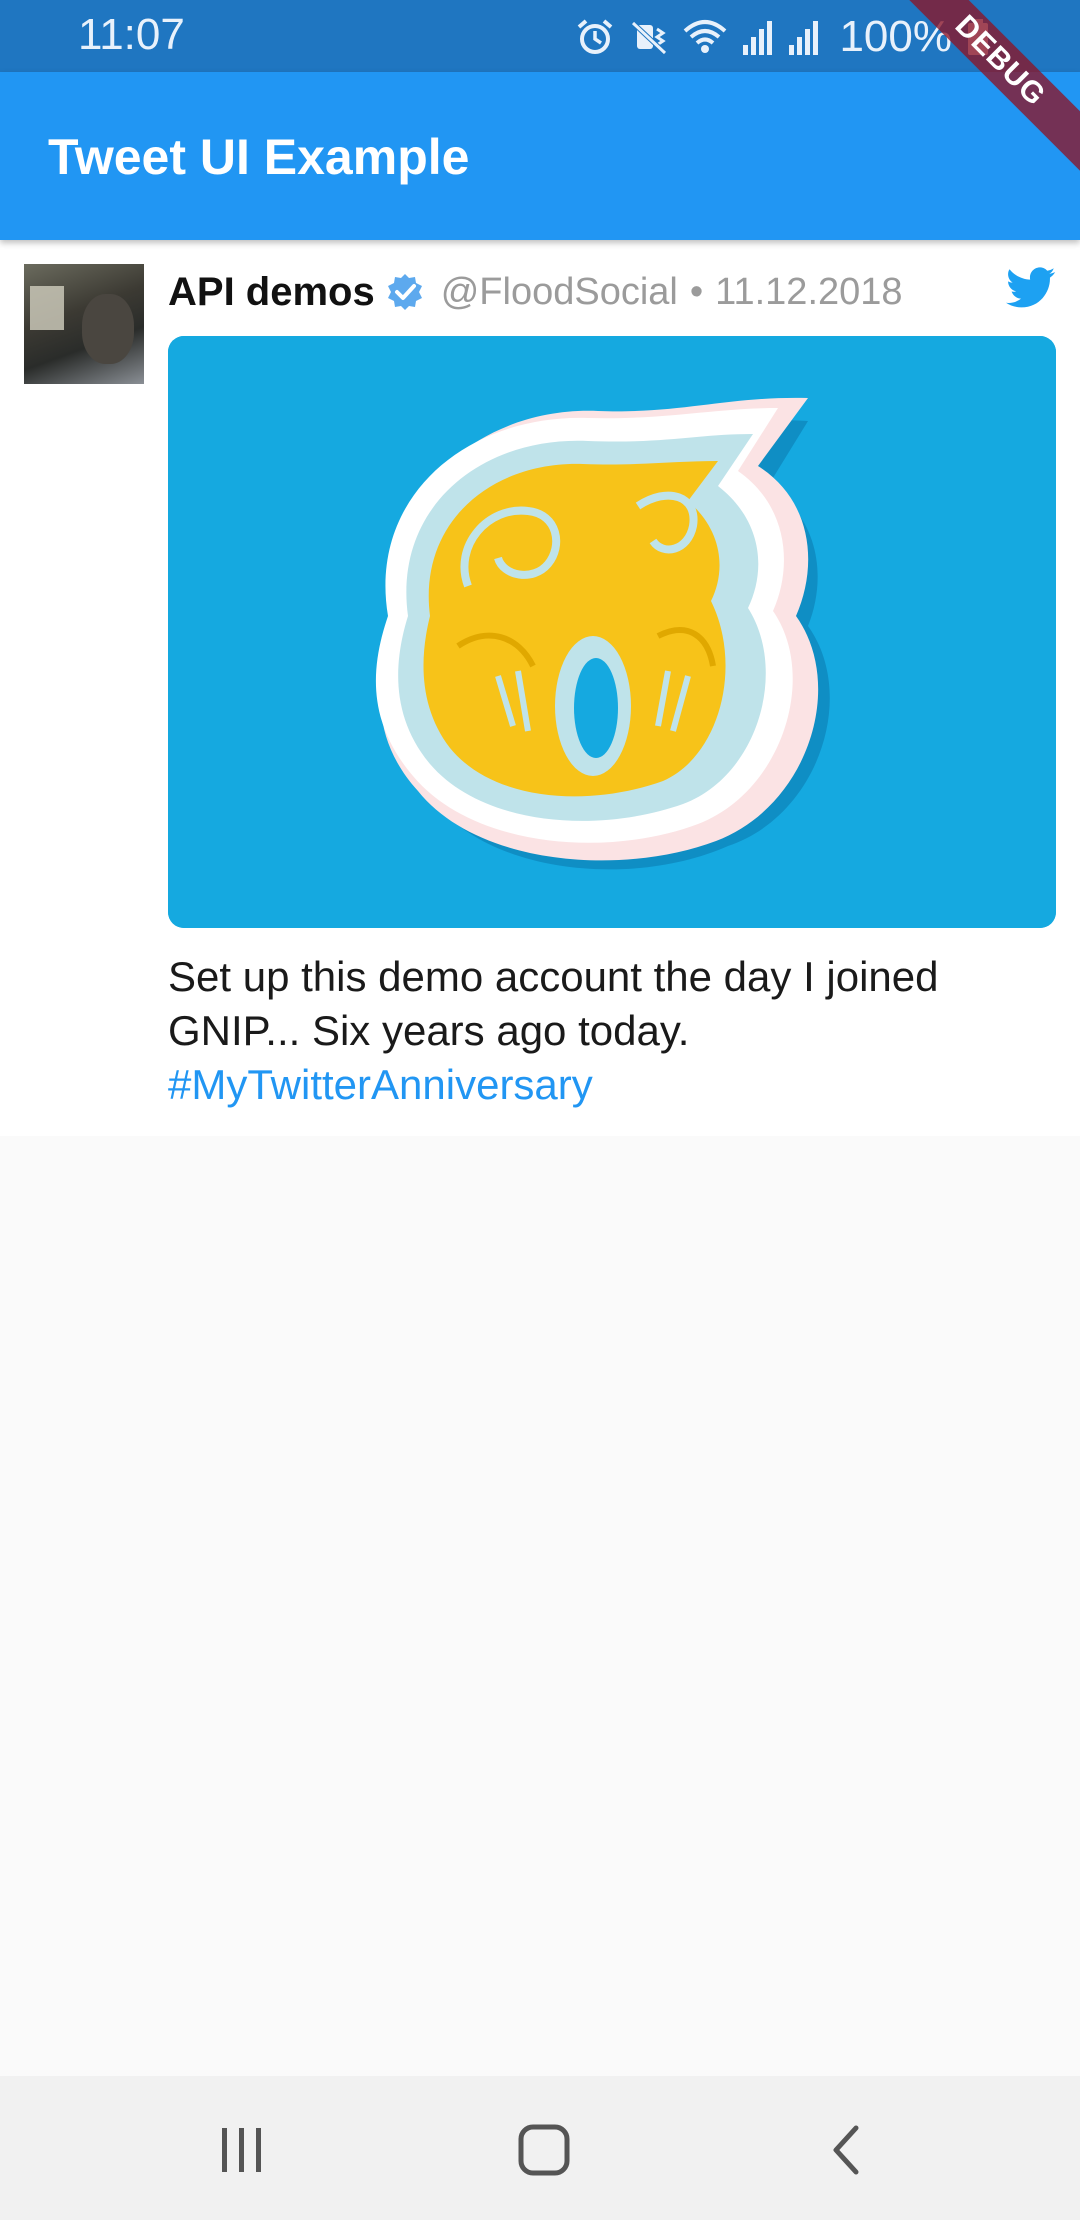 This screenshot has width=1080, height=2220. I want to click on user-handle: @FloodSocial, so click(559, 292).